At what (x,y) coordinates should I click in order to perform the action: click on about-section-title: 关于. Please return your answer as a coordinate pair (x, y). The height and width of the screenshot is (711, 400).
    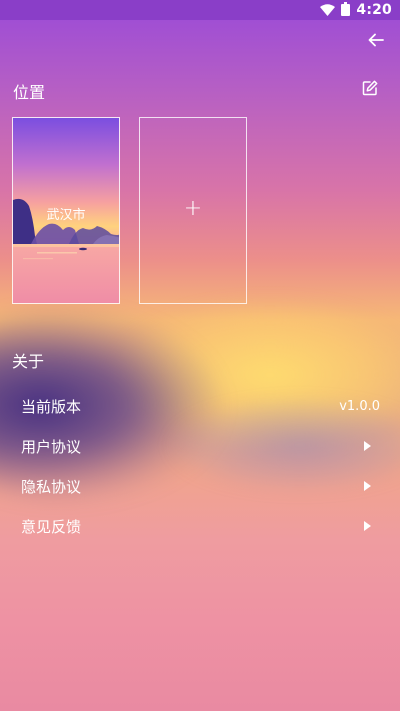
    Looking at the image, I should click on (28, 361).